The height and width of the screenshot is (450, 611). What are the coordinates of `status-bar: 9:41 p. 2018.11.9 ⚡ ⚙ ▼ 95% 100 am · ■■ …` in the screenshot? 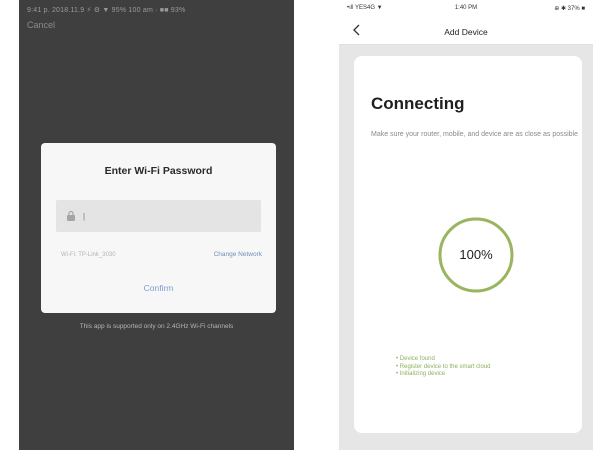 It's located at (106, 10).